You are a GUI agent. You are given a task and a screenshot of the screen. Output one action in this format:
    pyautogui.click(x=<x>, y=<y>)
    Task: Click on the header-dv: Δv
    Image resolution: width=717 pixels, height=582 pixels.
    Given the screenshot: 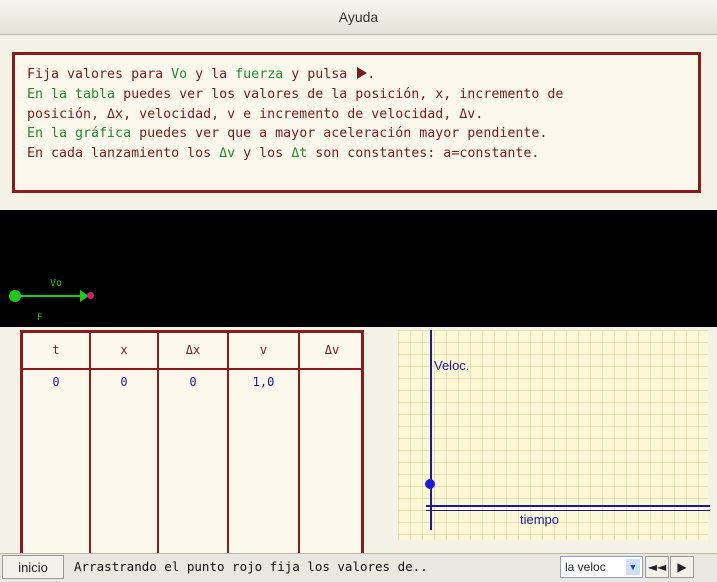 What is the action you would take?
    pyautogui.click(x=332, y=350)
    